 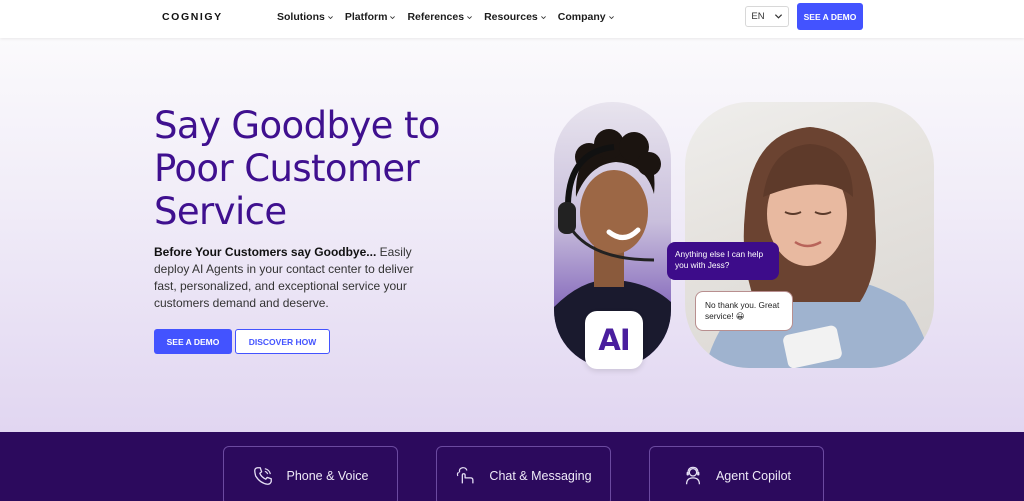 I want to click on language-label: EN, so click(x=758, y=16).